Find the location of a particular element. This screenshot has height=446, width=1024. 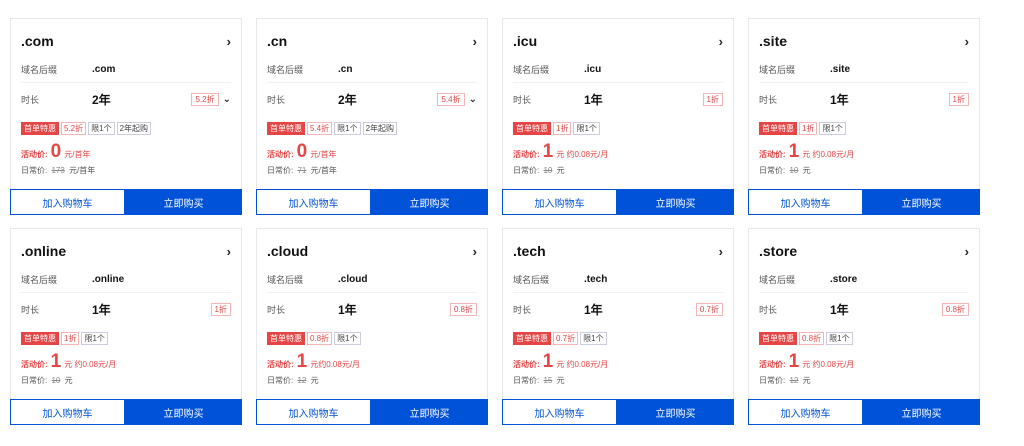

card-header: .site › is located at coordinates (864, 41).